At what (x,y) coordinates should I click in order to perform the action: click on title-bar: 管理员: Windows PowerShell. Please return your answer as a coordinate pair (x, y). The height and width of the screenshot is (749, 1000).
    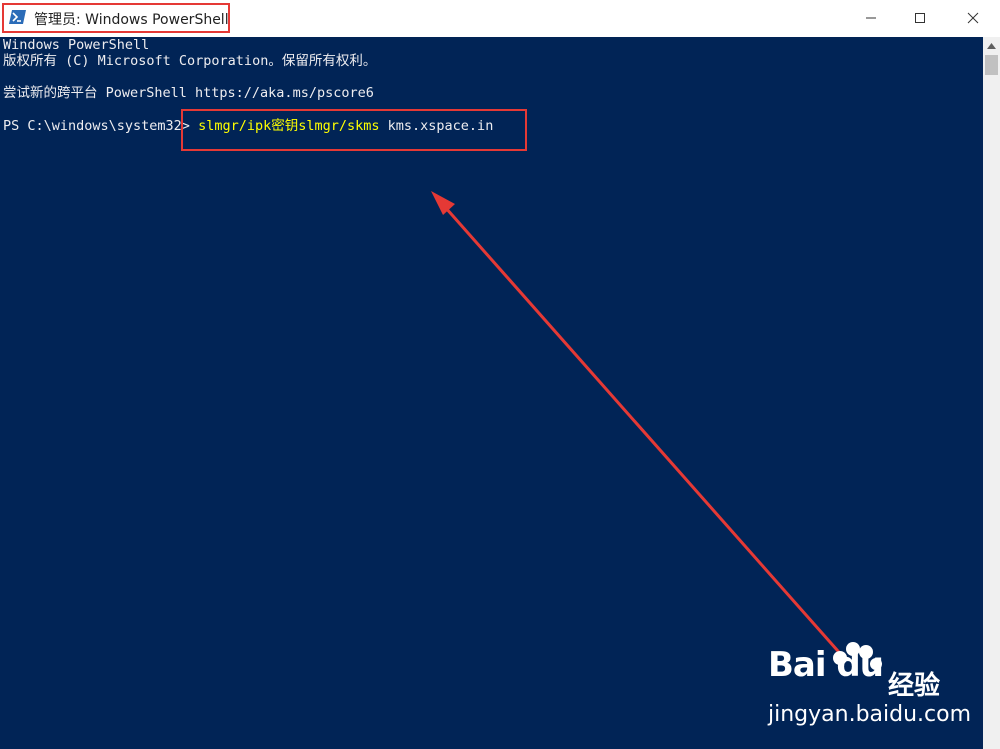
    Looking at the image, I should click on (500, 19).